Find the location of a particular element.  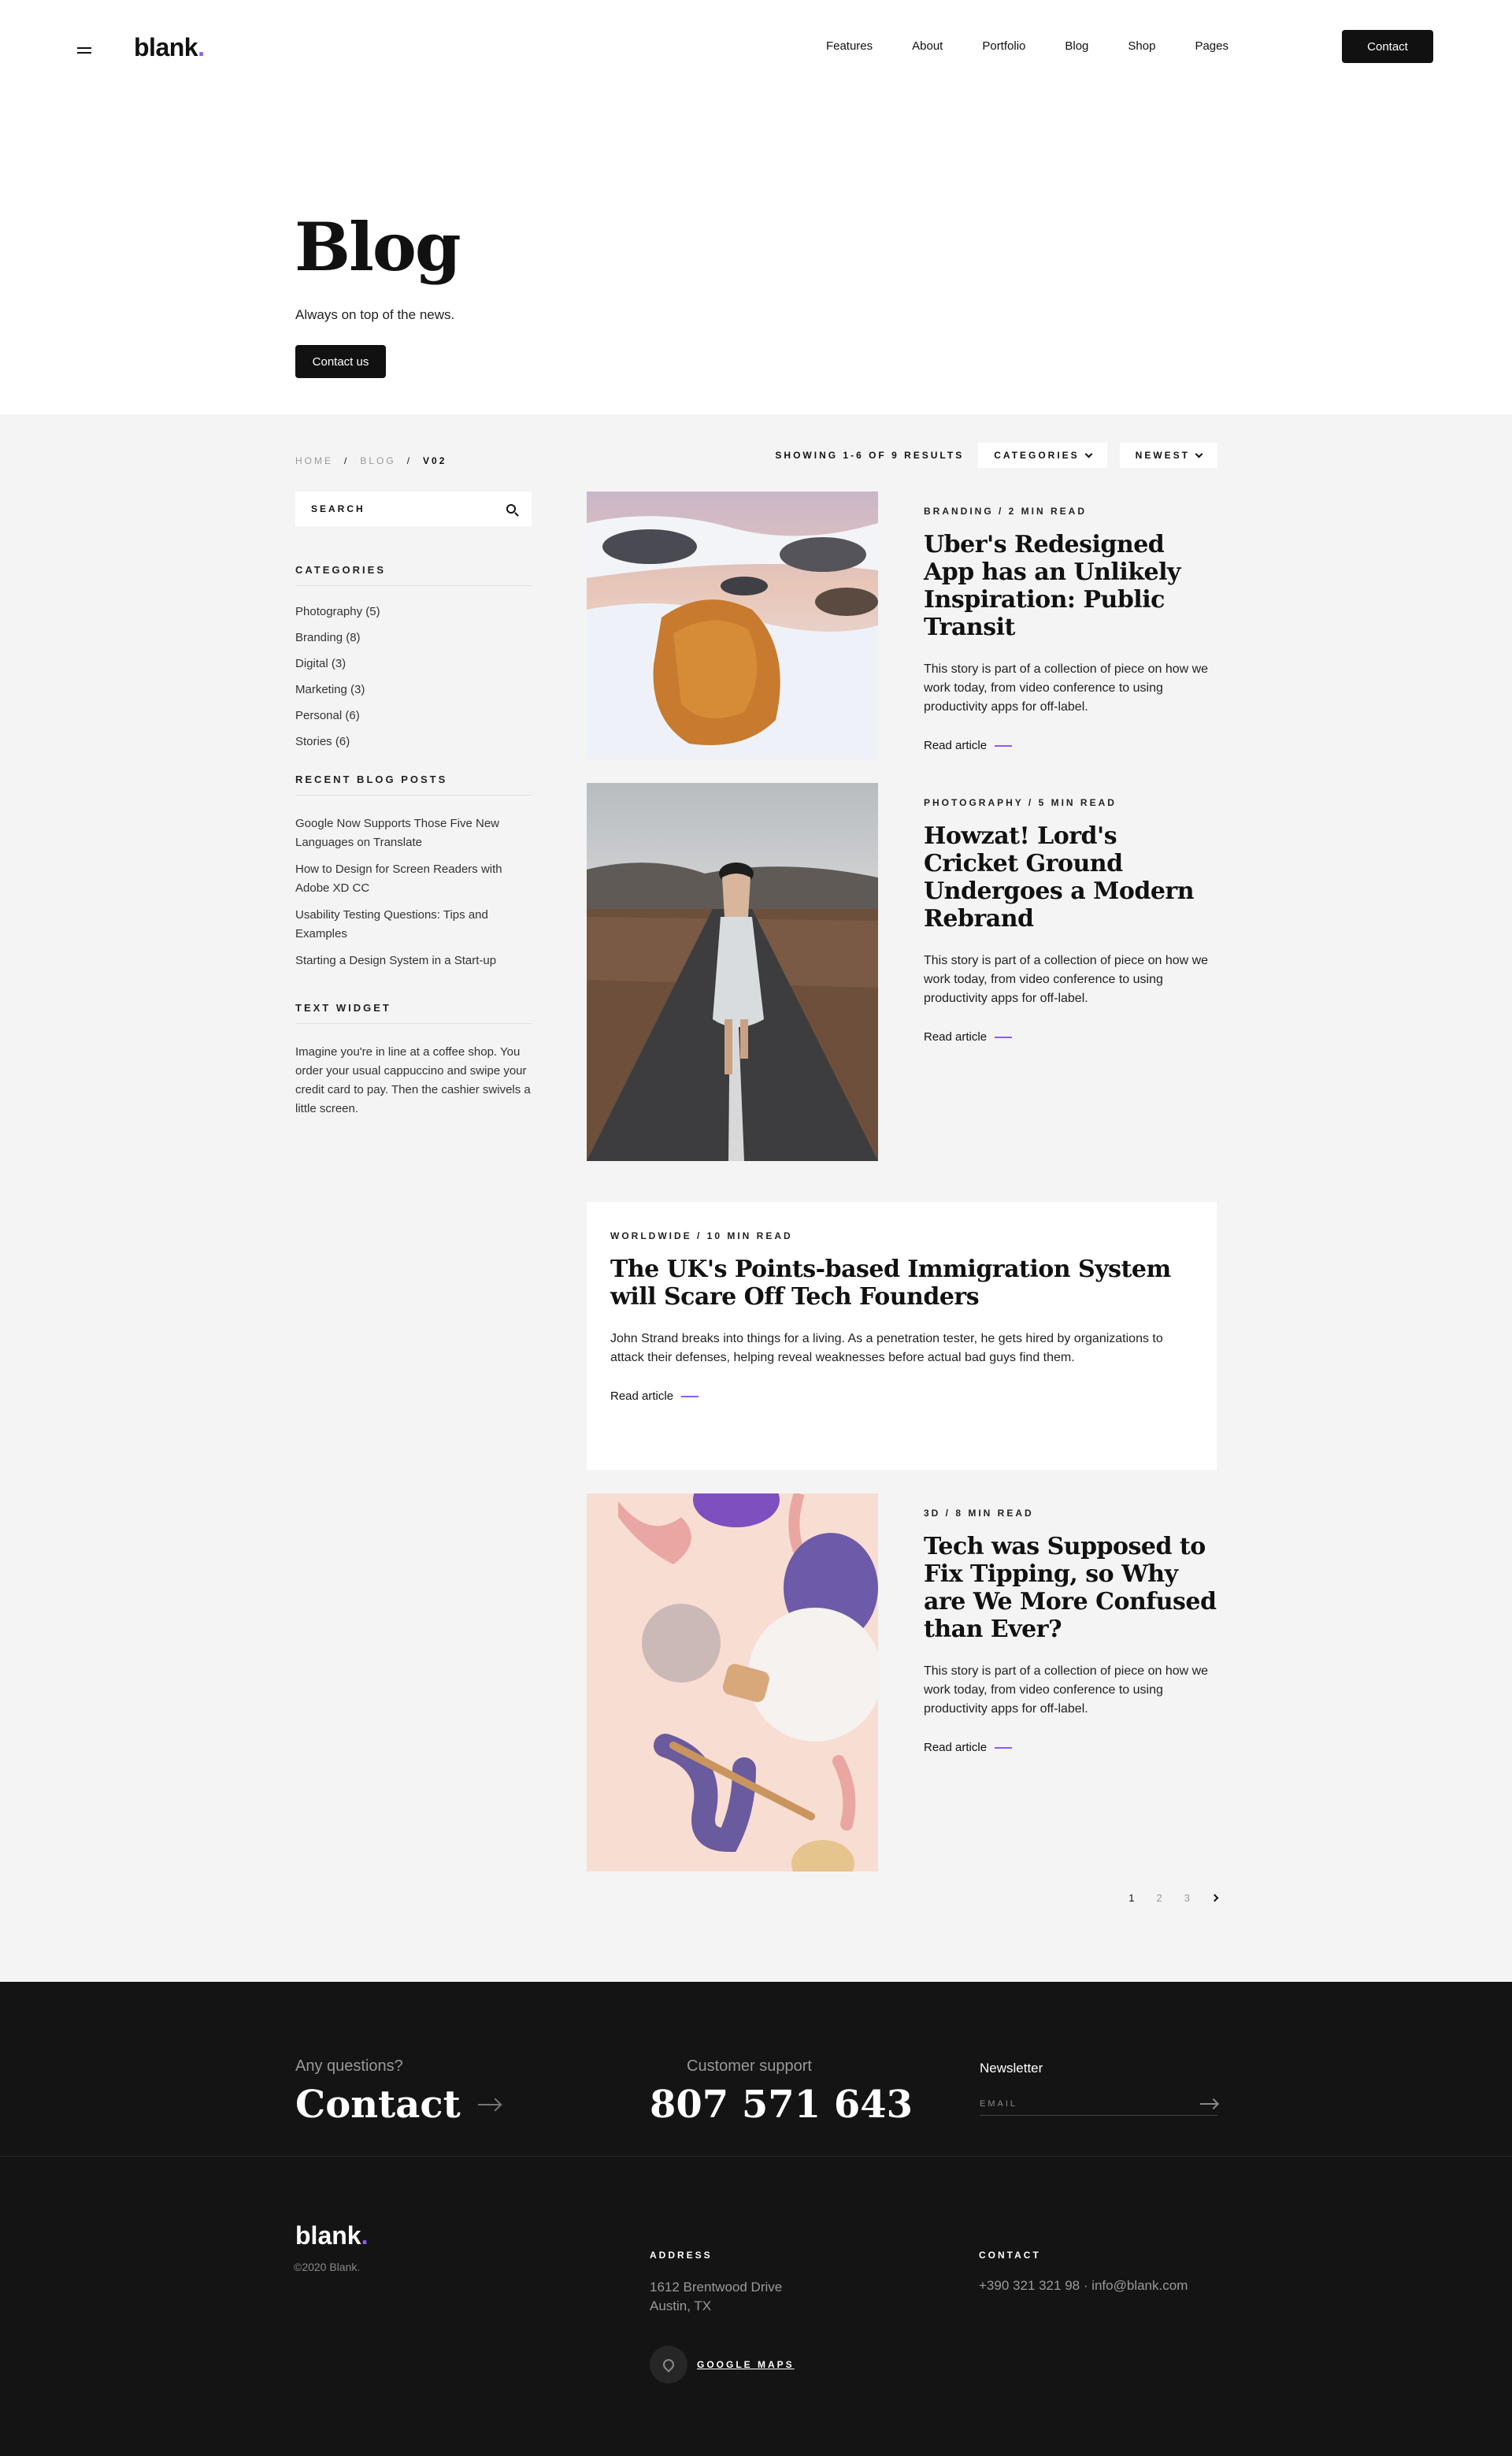

breadcrumb: HOME / BLOG / V02 is located at coordinates (371, 460).